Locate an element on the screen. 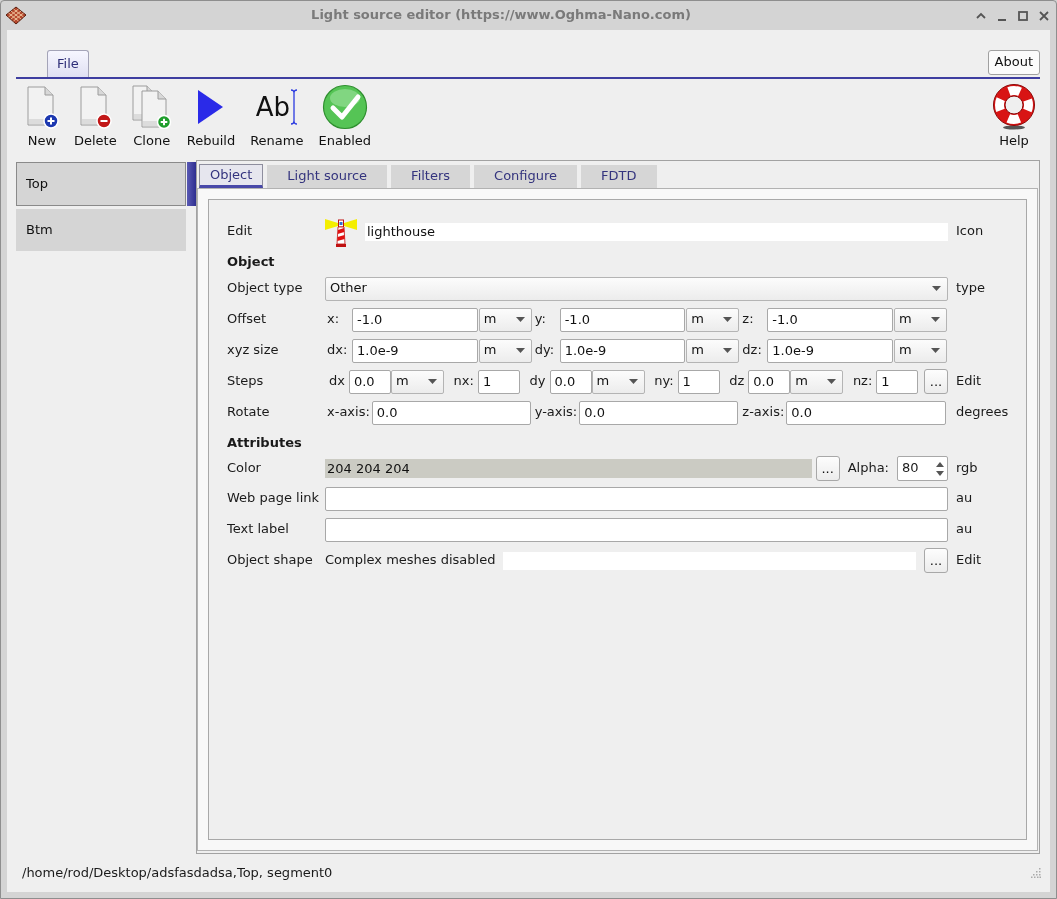  tab: Configure is located at coordinates (526, 176).